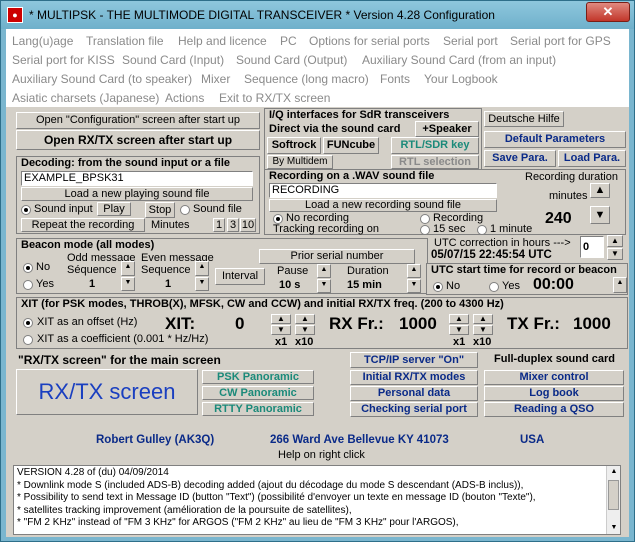  What do you see at coordinates (600, 190) in the screenshot?
I see `duration-up-button: ▲` at bounding box center [600, 190].